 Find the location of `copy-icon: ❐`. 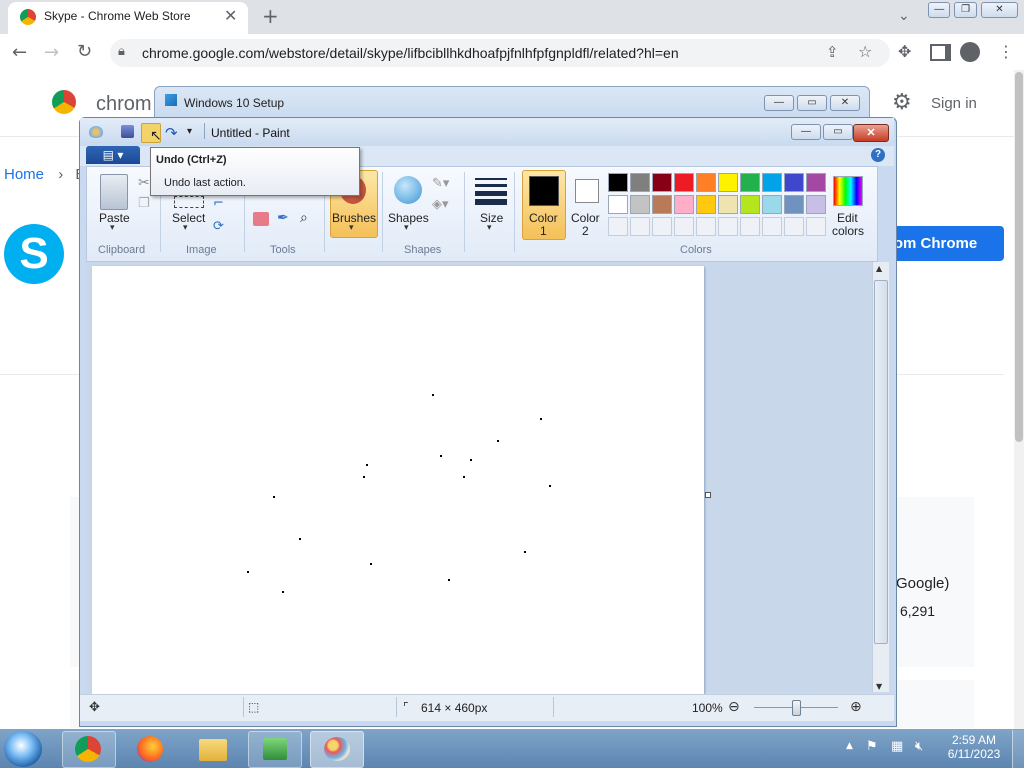

copy-icon: ❐ is located at coordinates (144, 203).